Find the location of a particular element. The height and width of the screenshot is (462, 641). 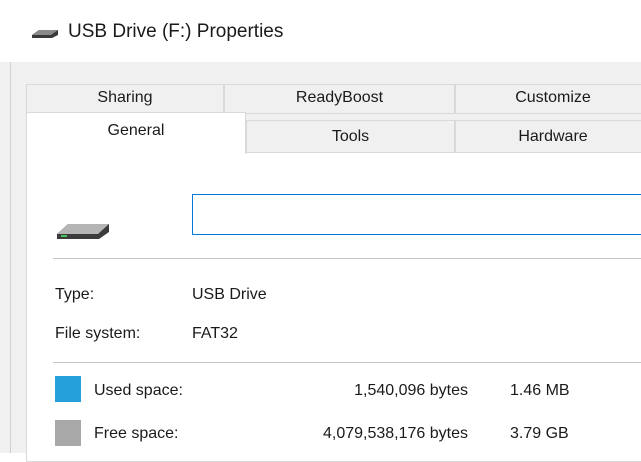

tab-readyboost: ReadyBoost is located at coordinates (339, 99).